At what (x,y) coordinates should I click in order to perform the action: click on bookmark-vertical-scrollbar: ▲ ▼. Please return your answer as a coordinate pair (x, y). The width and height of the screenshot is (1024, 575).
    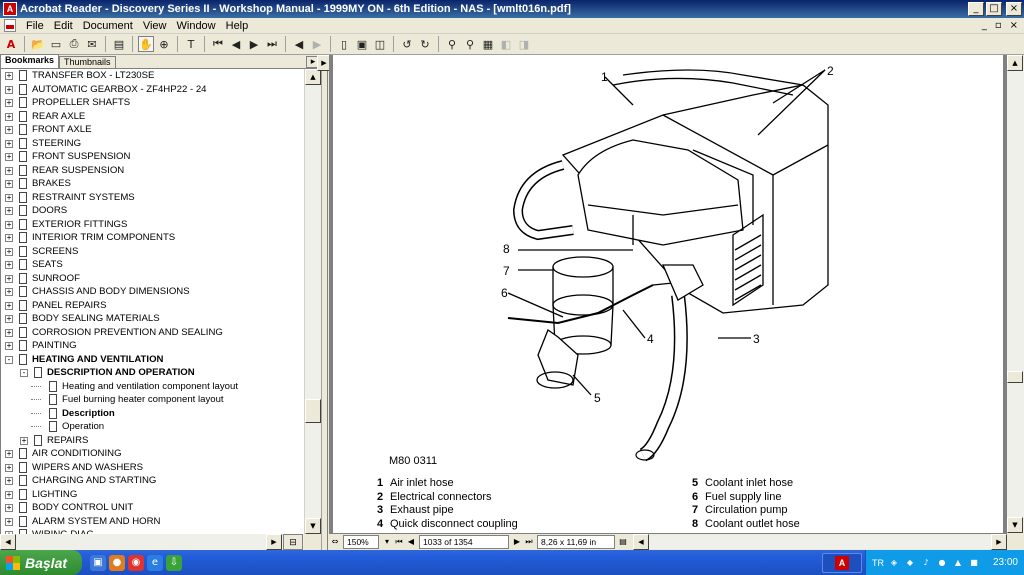
    Looking at the image, I should click on (312, 301).